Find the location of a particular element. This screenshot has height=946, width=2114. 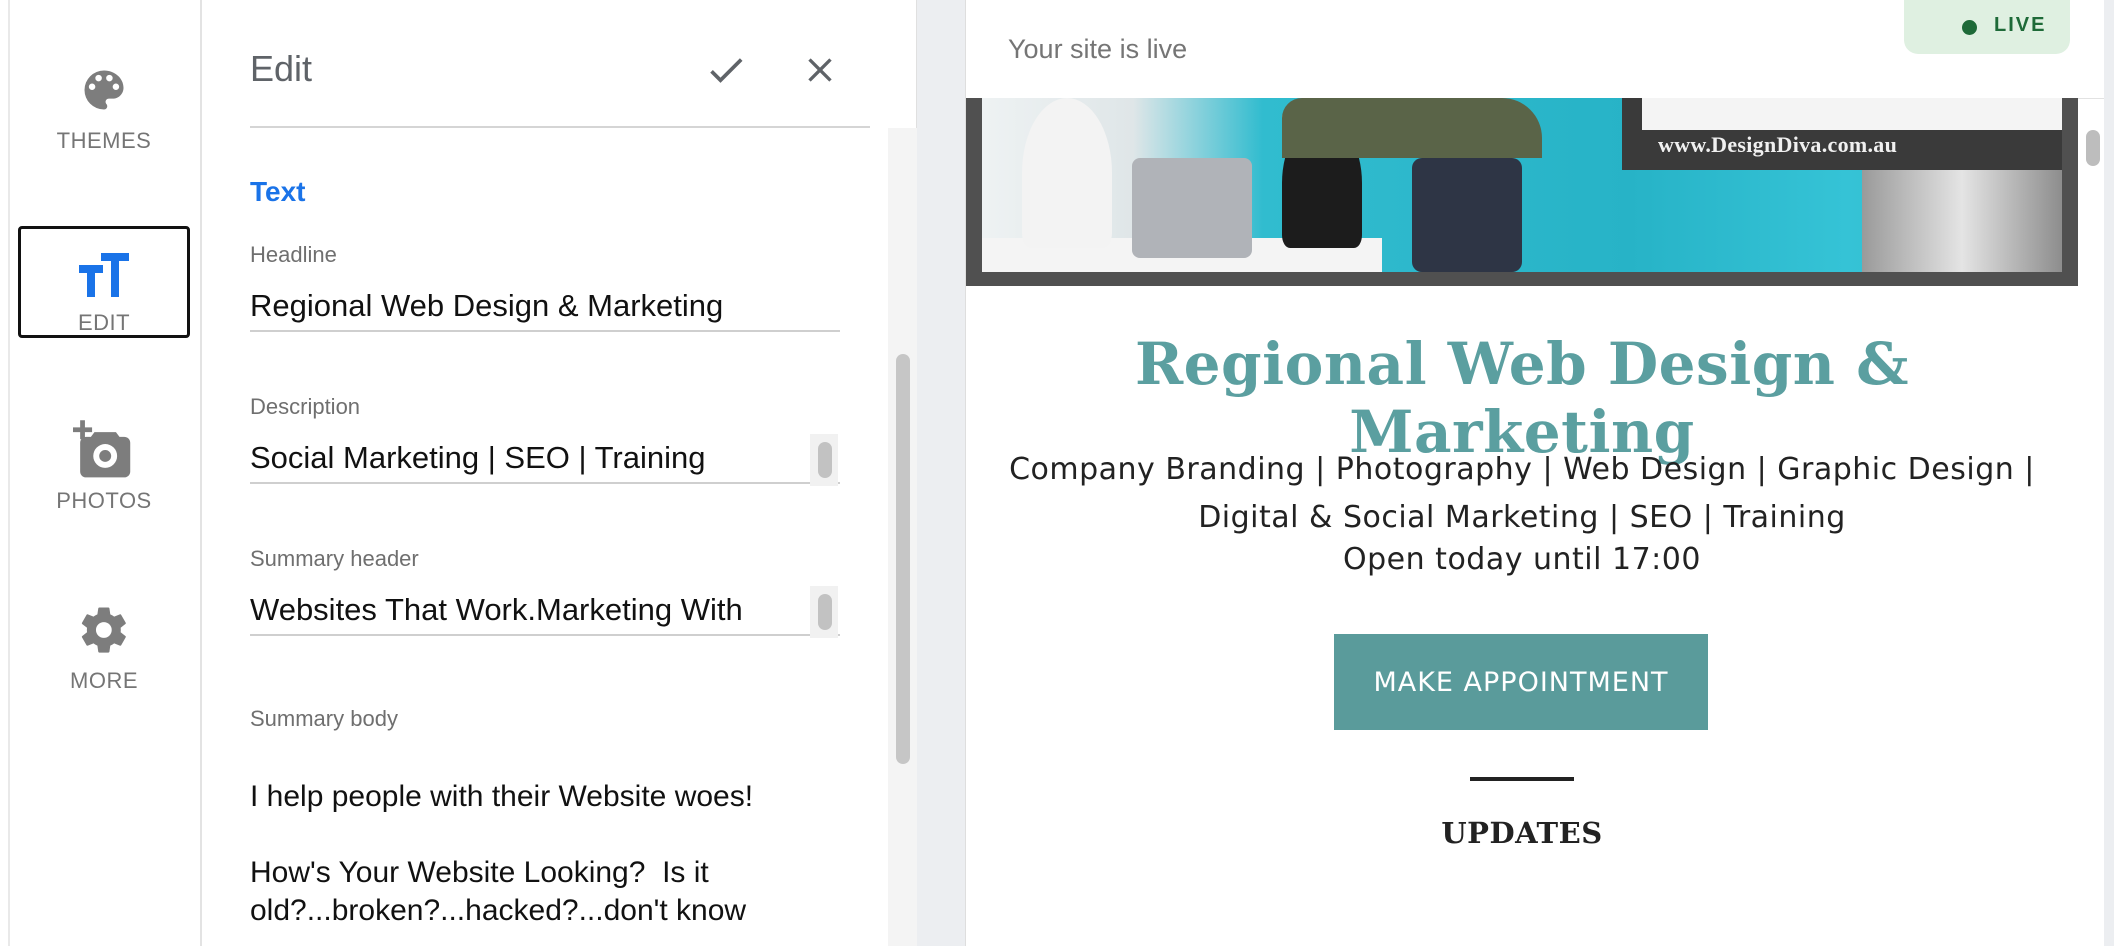

make-appointment-button: MAKE APPOINTMENT is located at coordinates (1521, 682).